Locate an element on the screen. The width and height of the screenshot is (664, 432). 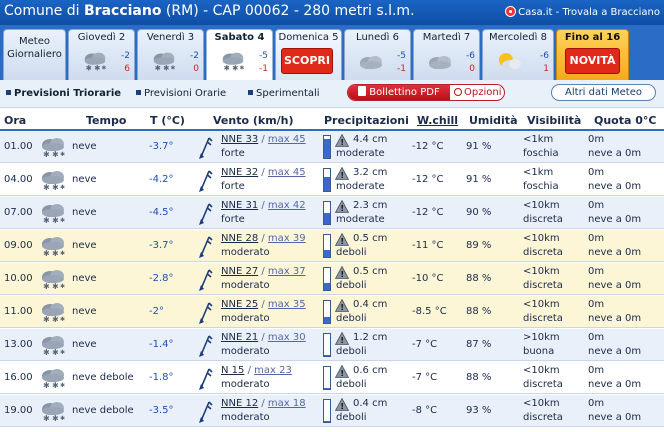
cell-vento: NNE 33 / max 45 is located at coordinates (263, 139).